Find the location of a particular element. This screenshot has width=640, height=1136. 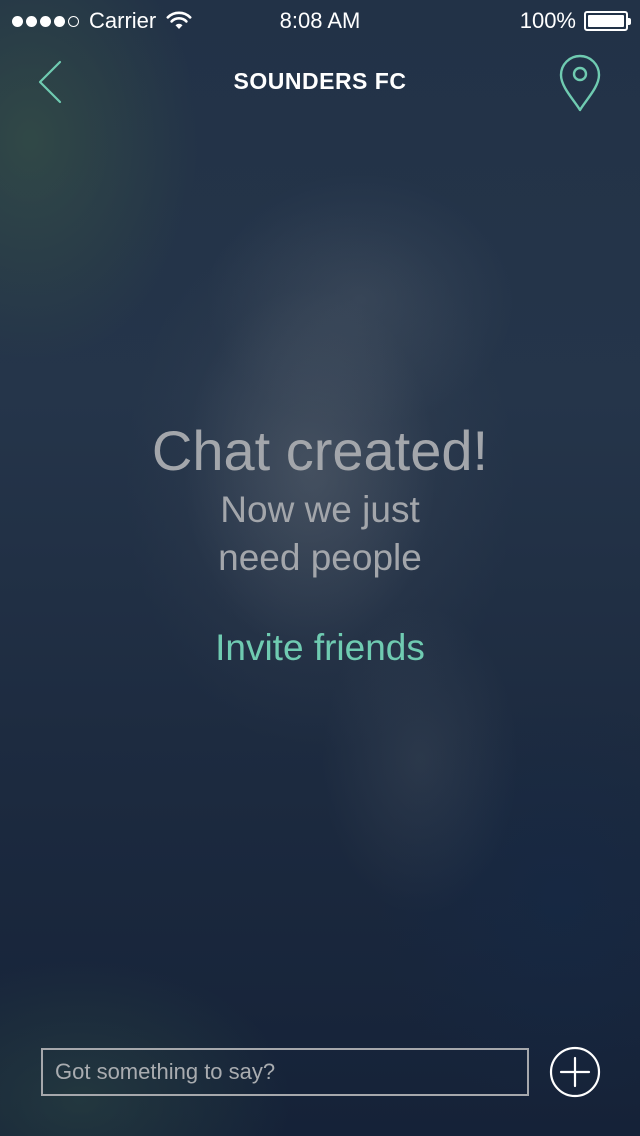

status-right: 100% is located at coordinates (575, 21).